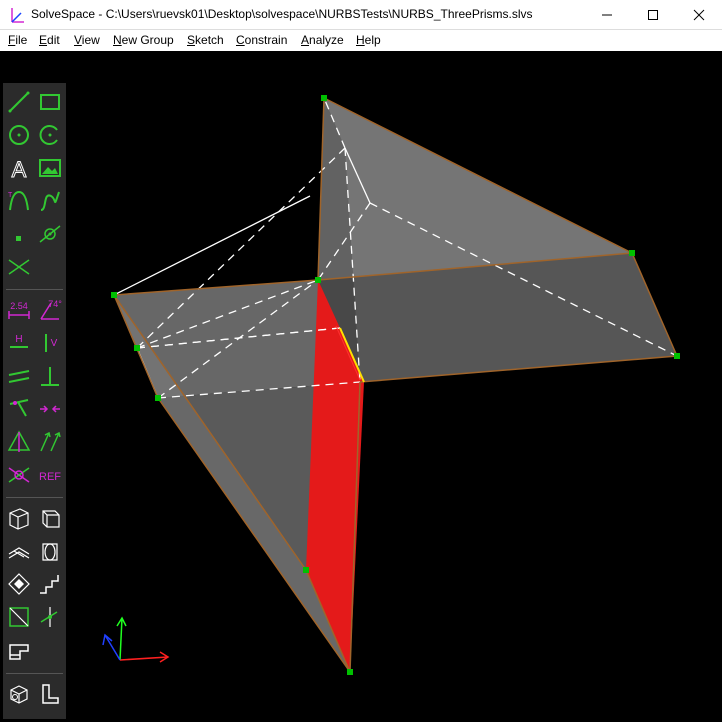 This screenshot has height=722, width=722. I want to click on point-icon, so click(19, 234).